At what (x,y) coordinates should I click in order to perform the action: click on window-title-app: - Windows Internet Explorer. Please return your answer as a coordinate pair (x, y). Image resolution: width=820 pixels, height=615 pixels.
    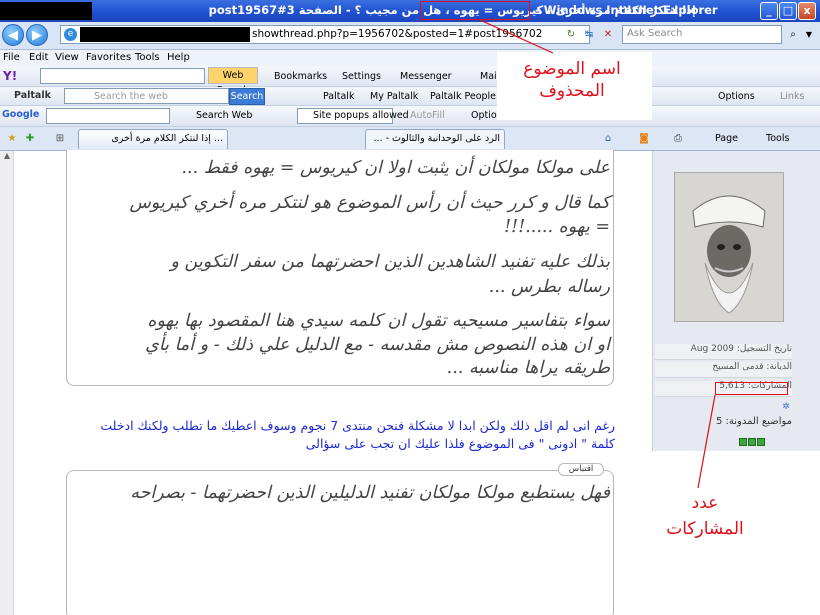
    Looking at the image, I should click on (626, 10).